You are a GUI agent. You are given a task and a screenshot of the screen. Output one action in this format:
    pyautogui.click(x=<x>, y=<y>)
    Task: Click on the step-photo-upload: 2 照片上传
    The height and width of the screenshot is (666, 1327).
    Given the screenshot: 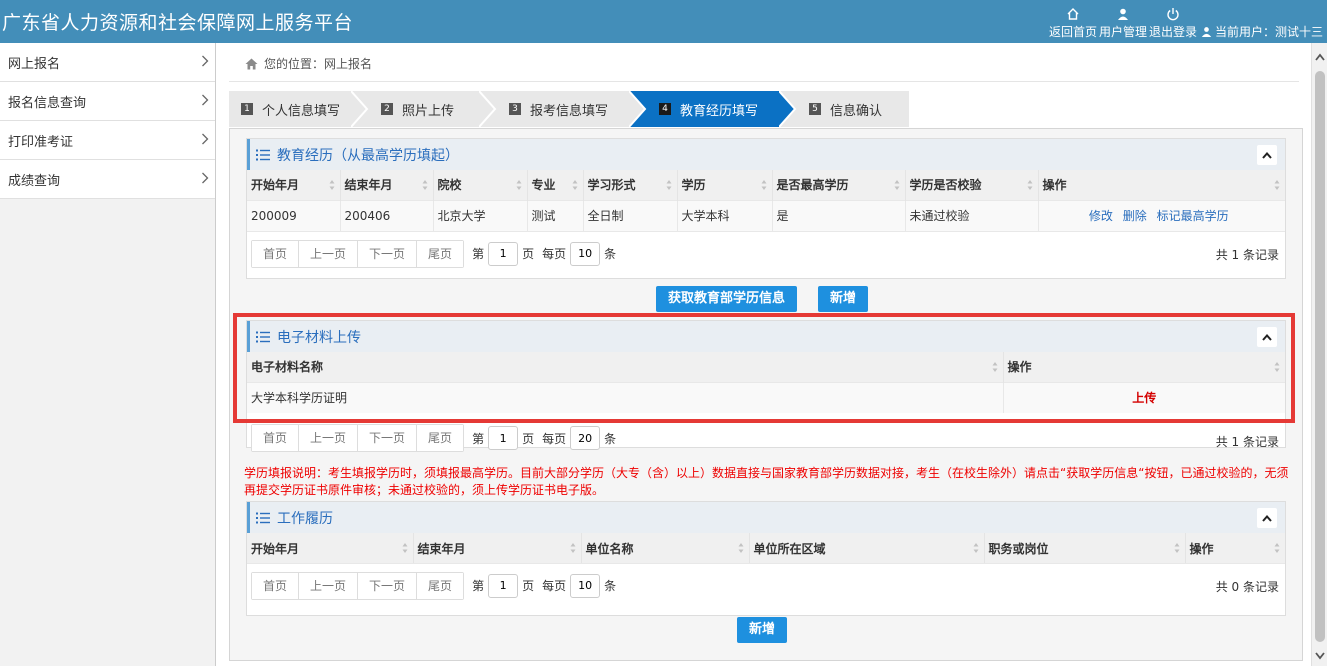 What is the action you would take?
    pyautogui.click(x=424, y=109)
    